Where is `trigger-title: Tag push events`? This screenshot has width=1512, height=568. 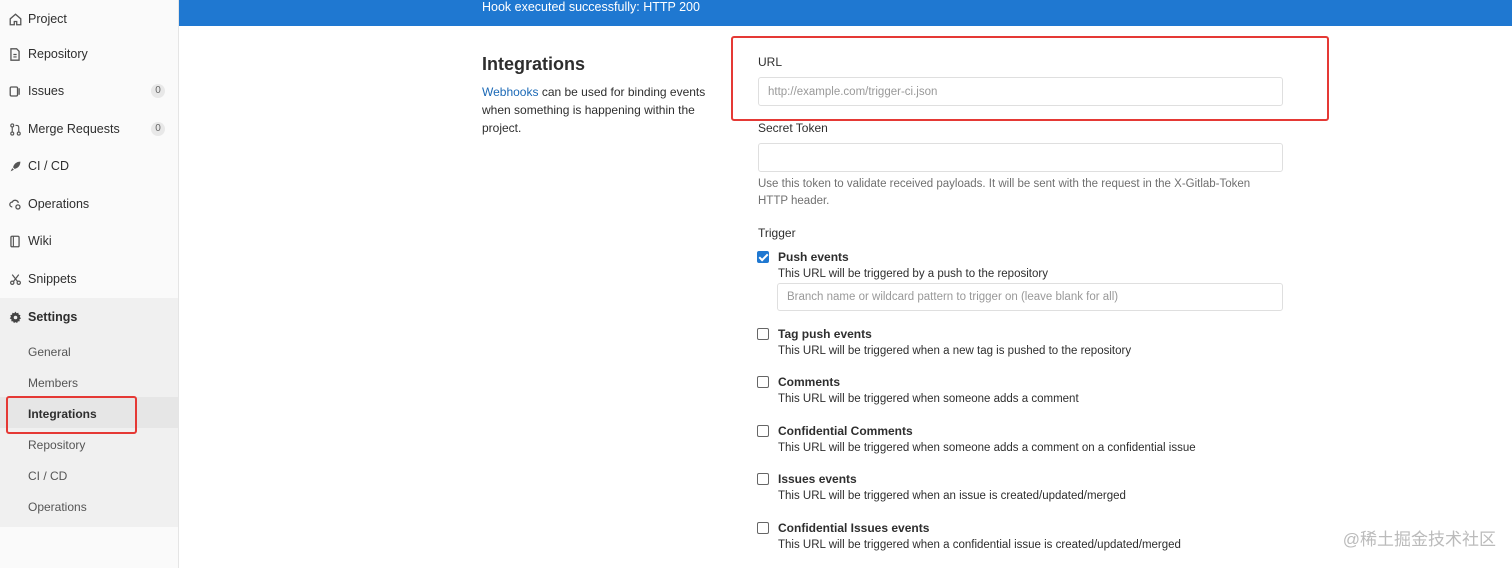 trigger-title: Tag push events is located at coordinates (825, 334).